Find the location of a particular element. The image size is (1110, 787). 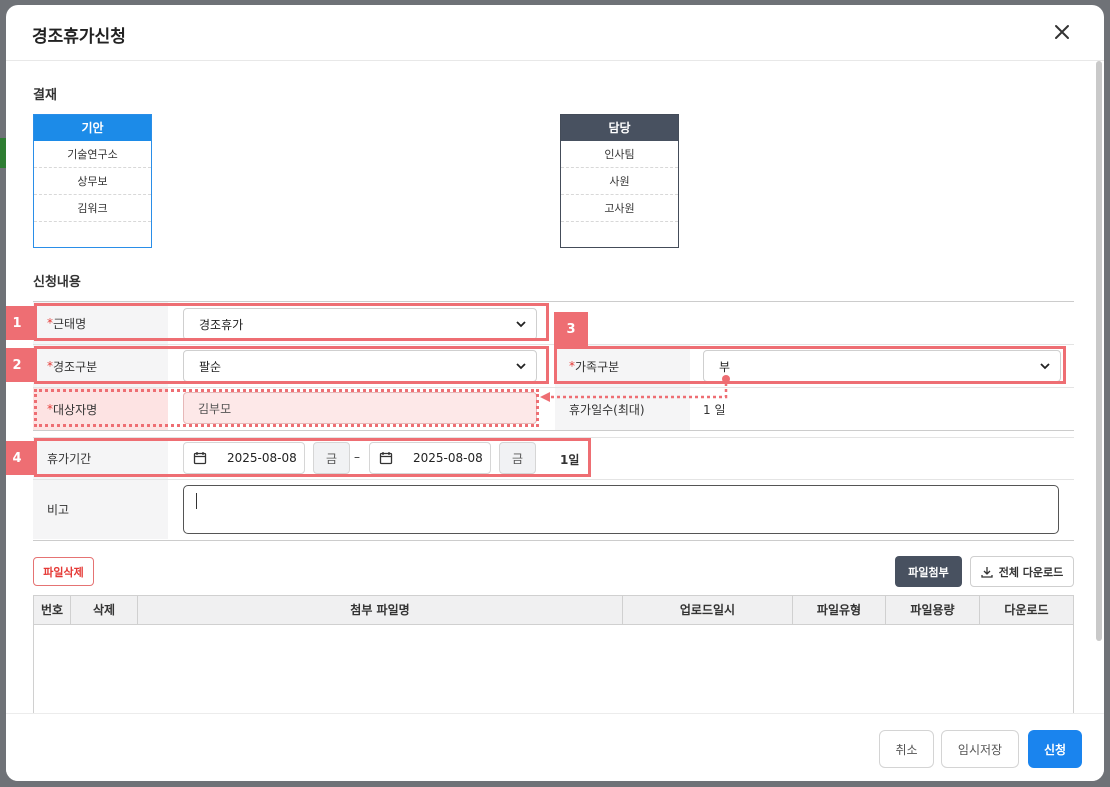

column-header-download: 다운로드 is located at coordinates (1026, 610).